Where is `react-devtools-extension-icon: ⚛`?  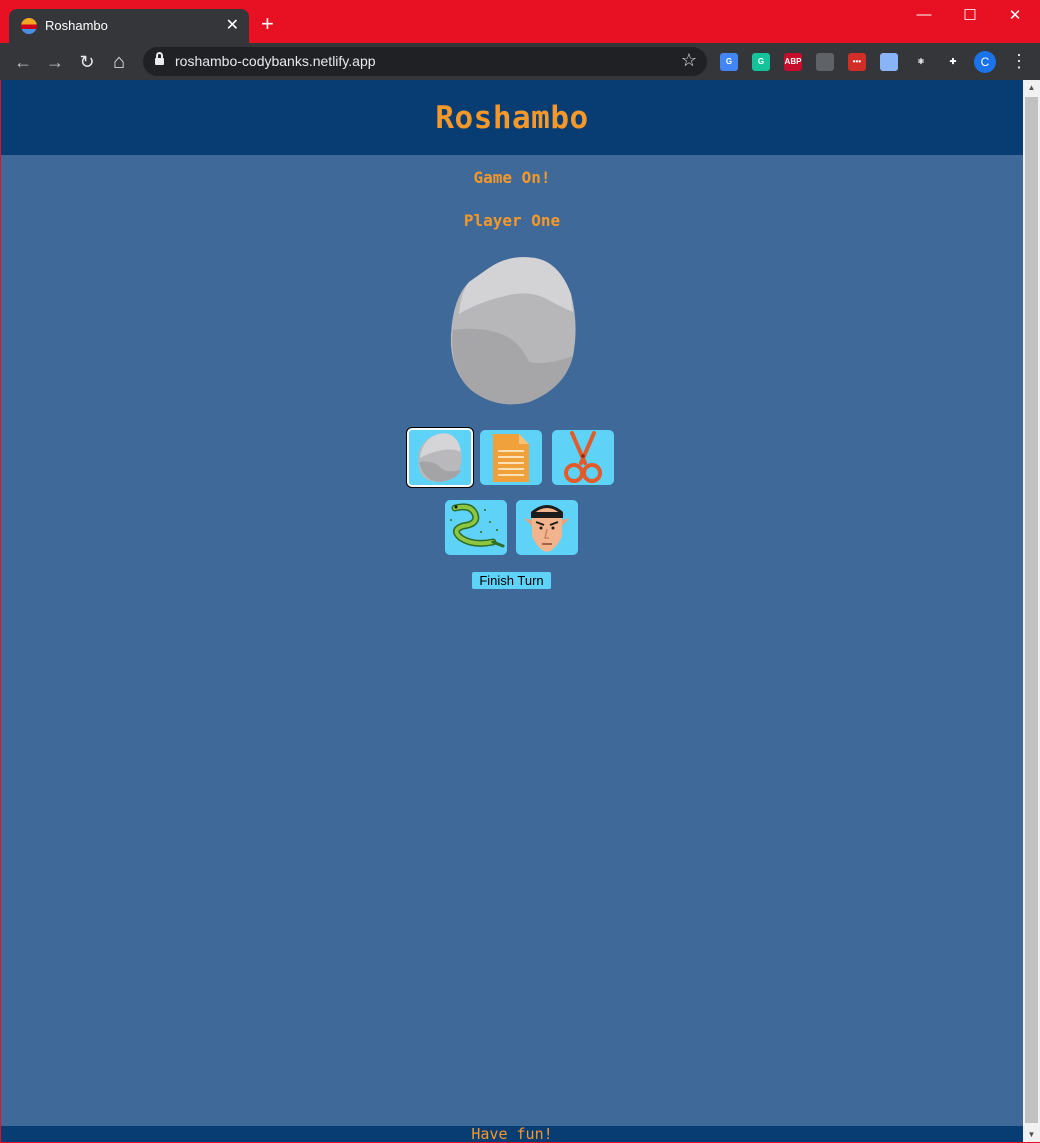
react-devtools-extension-icon: ⚛ is located at coordinates (921, 62).